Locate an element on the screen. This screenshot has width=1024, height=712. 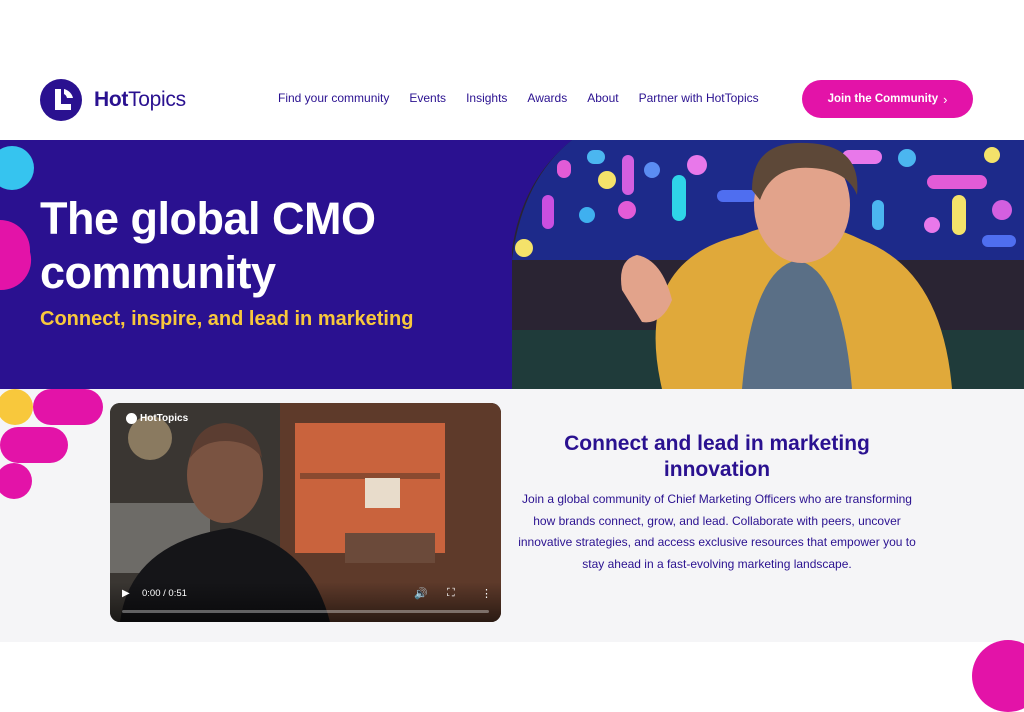
brand-dot-icon is located at coordinates (131, 418).